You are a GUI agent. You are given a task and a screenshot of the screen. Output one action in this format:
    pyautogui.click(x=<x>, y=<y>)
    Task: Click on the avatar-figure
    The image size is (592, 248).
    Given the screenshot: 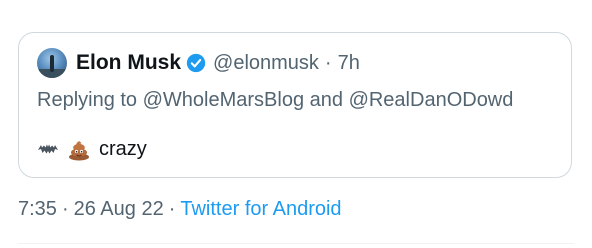 What is the action you would take?
    pyautogui.click(x=52, y=63)
    